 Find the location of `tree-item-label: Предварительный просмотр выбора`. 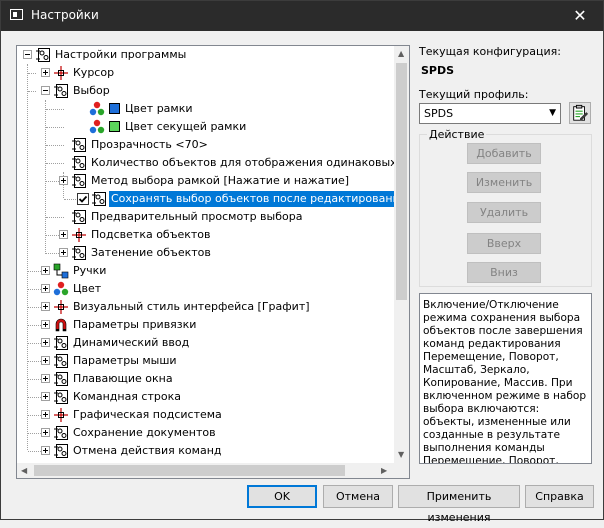

tree-item-label: Предварительный просмотр выбора is located at coordinates (197, 216).